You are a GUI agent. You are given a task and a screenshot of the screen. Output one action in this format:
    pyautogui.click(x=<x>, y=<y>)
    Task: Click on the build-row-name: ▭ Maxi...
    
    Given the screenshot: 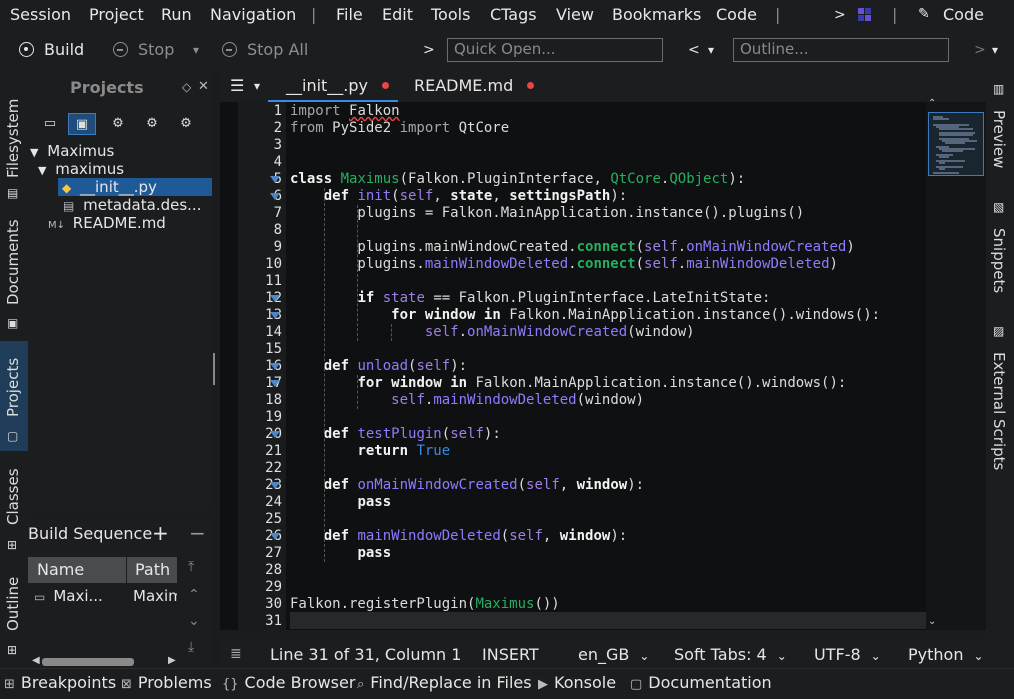 What is the action you would take?
    pyautogui.click(x=80, y=596)
    